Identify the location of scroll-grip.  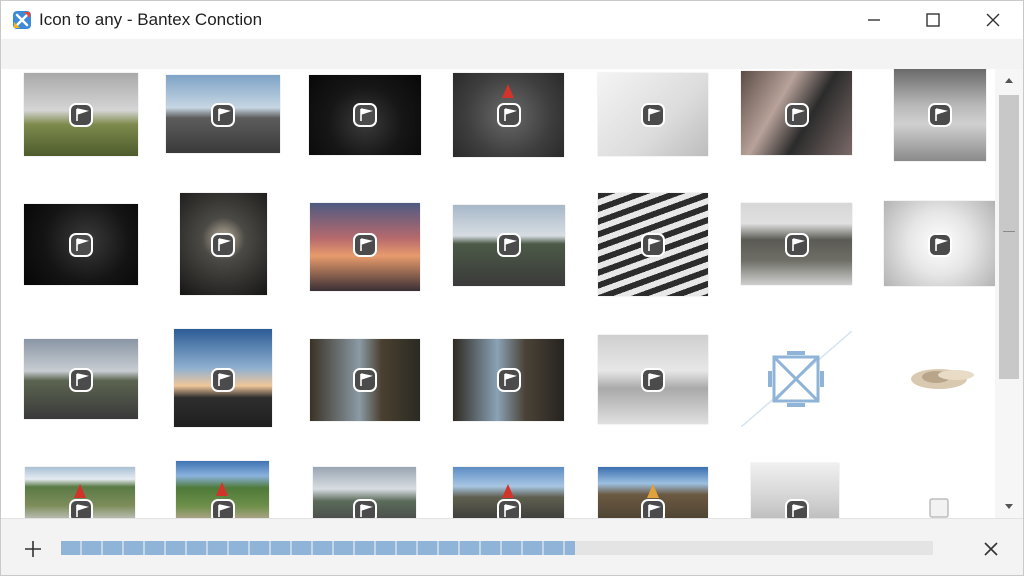
(1009, 231).